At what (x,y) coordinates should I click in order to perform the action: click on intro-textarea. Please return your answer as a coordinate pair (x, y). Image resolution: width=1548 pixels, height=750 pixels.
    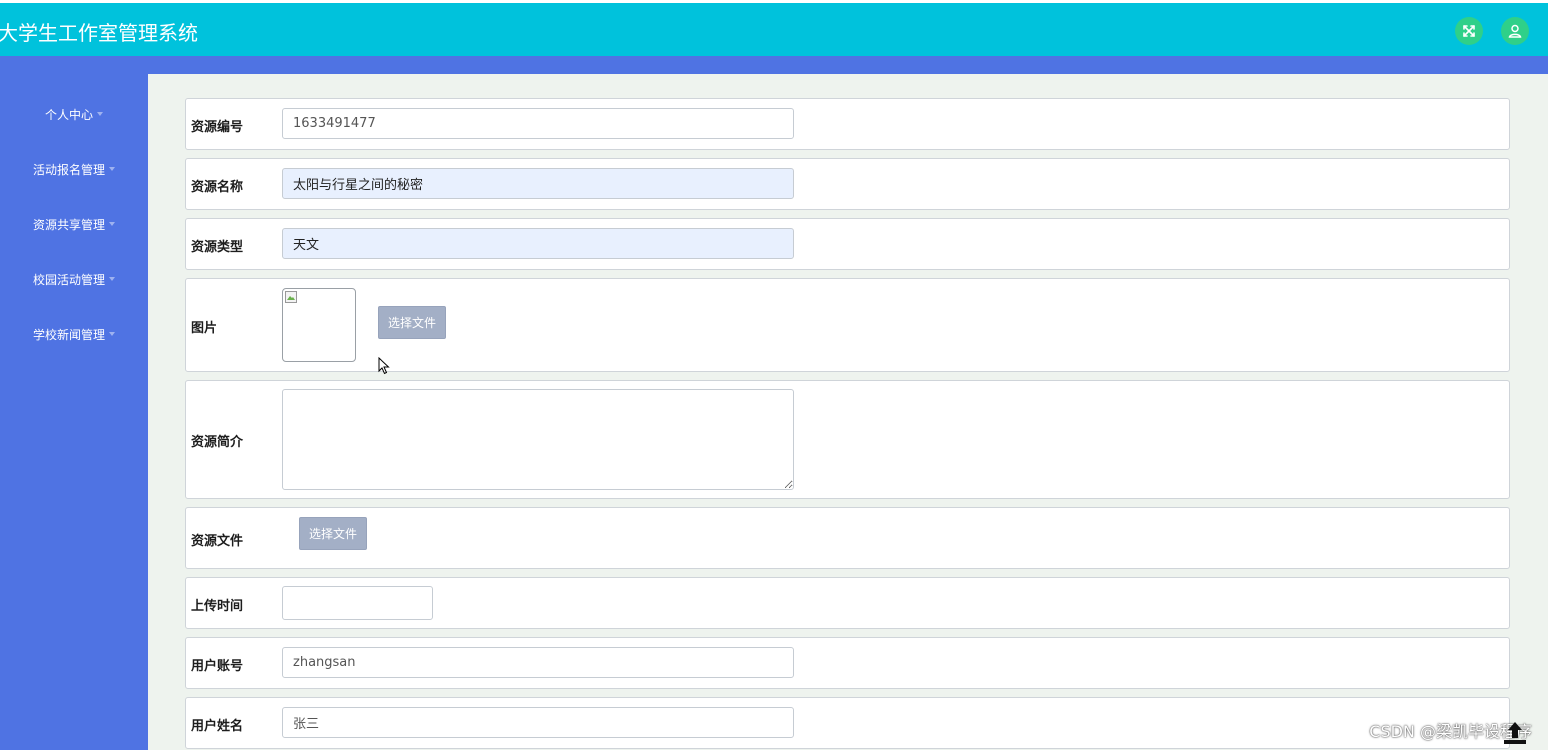
    Looking at the image, I should click on (538, 439).